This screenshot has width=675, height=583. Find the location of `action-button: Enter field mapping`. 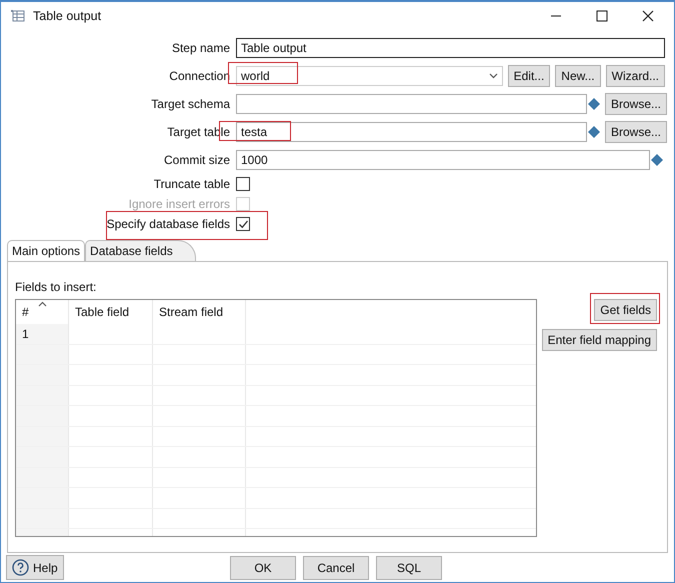

action-button: Enter field mapping is located at coordinates (599, 340).